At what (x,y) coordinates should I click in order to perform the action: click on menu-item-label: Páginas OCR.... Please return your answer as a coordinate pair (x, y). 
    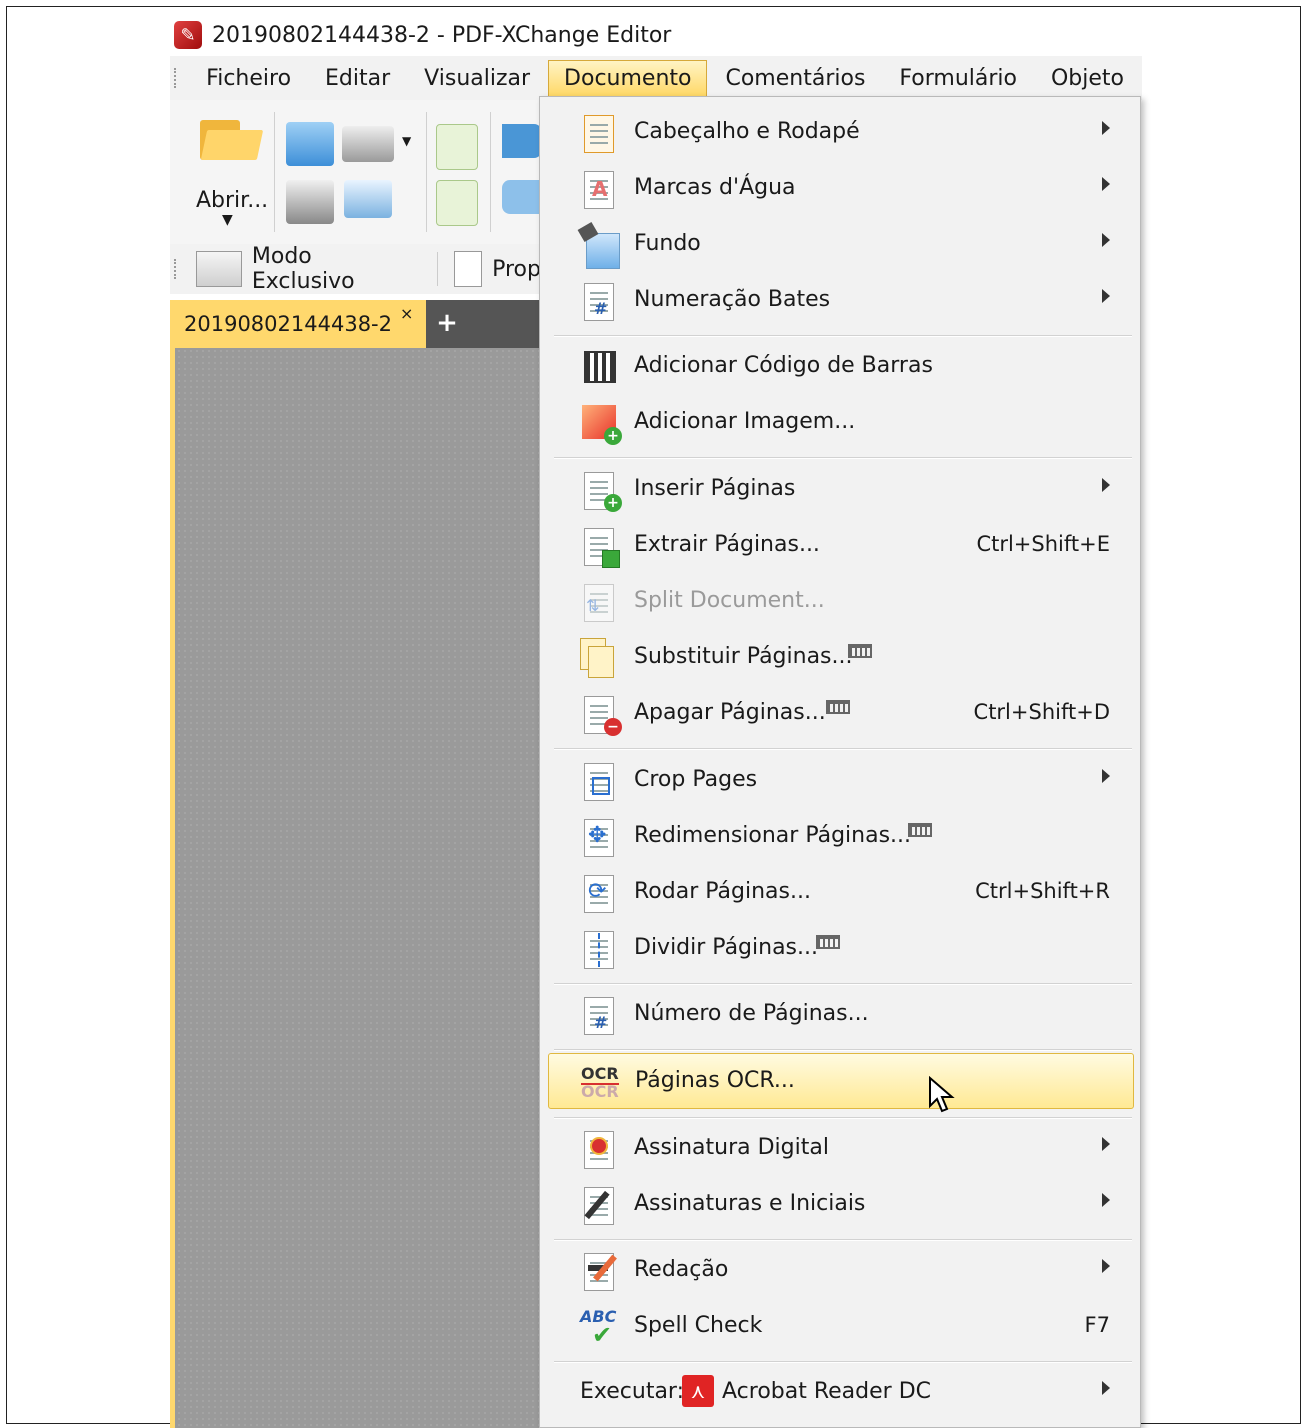
    Looking at the image, I should click on (715, 1080).